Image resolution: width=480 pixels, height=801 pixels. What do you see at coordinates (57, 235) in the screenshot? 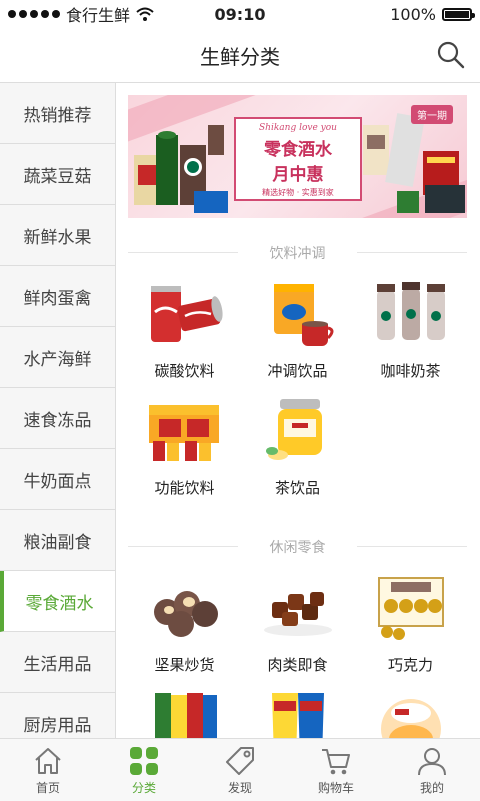
I see `sidebar-item-fruits: 新鲜水果` at bounding box center [57, 235].